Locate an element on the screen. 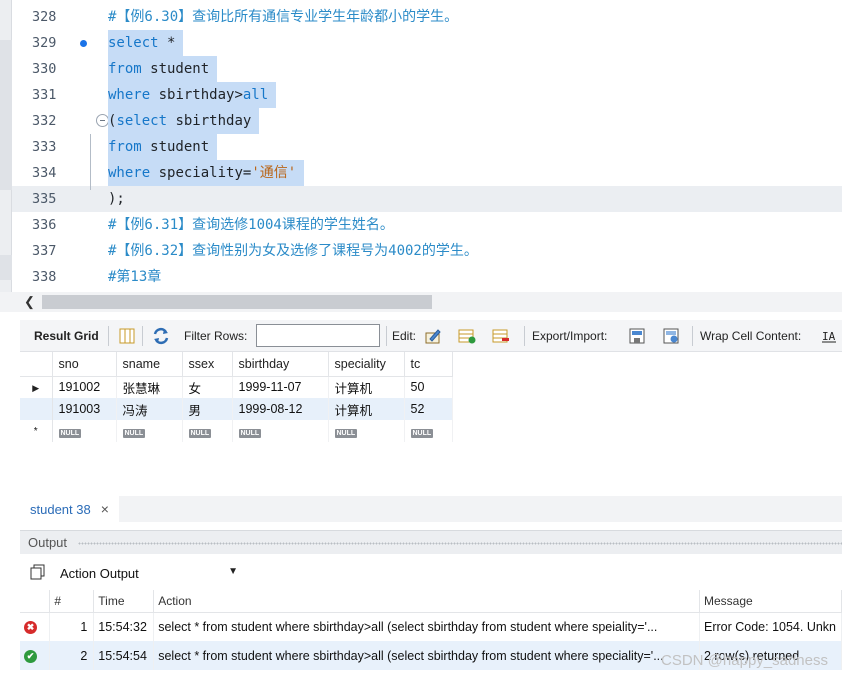 The width and height of the screenshot is (842, 682). code-token: speciality= is located at coordinates (201, 173).